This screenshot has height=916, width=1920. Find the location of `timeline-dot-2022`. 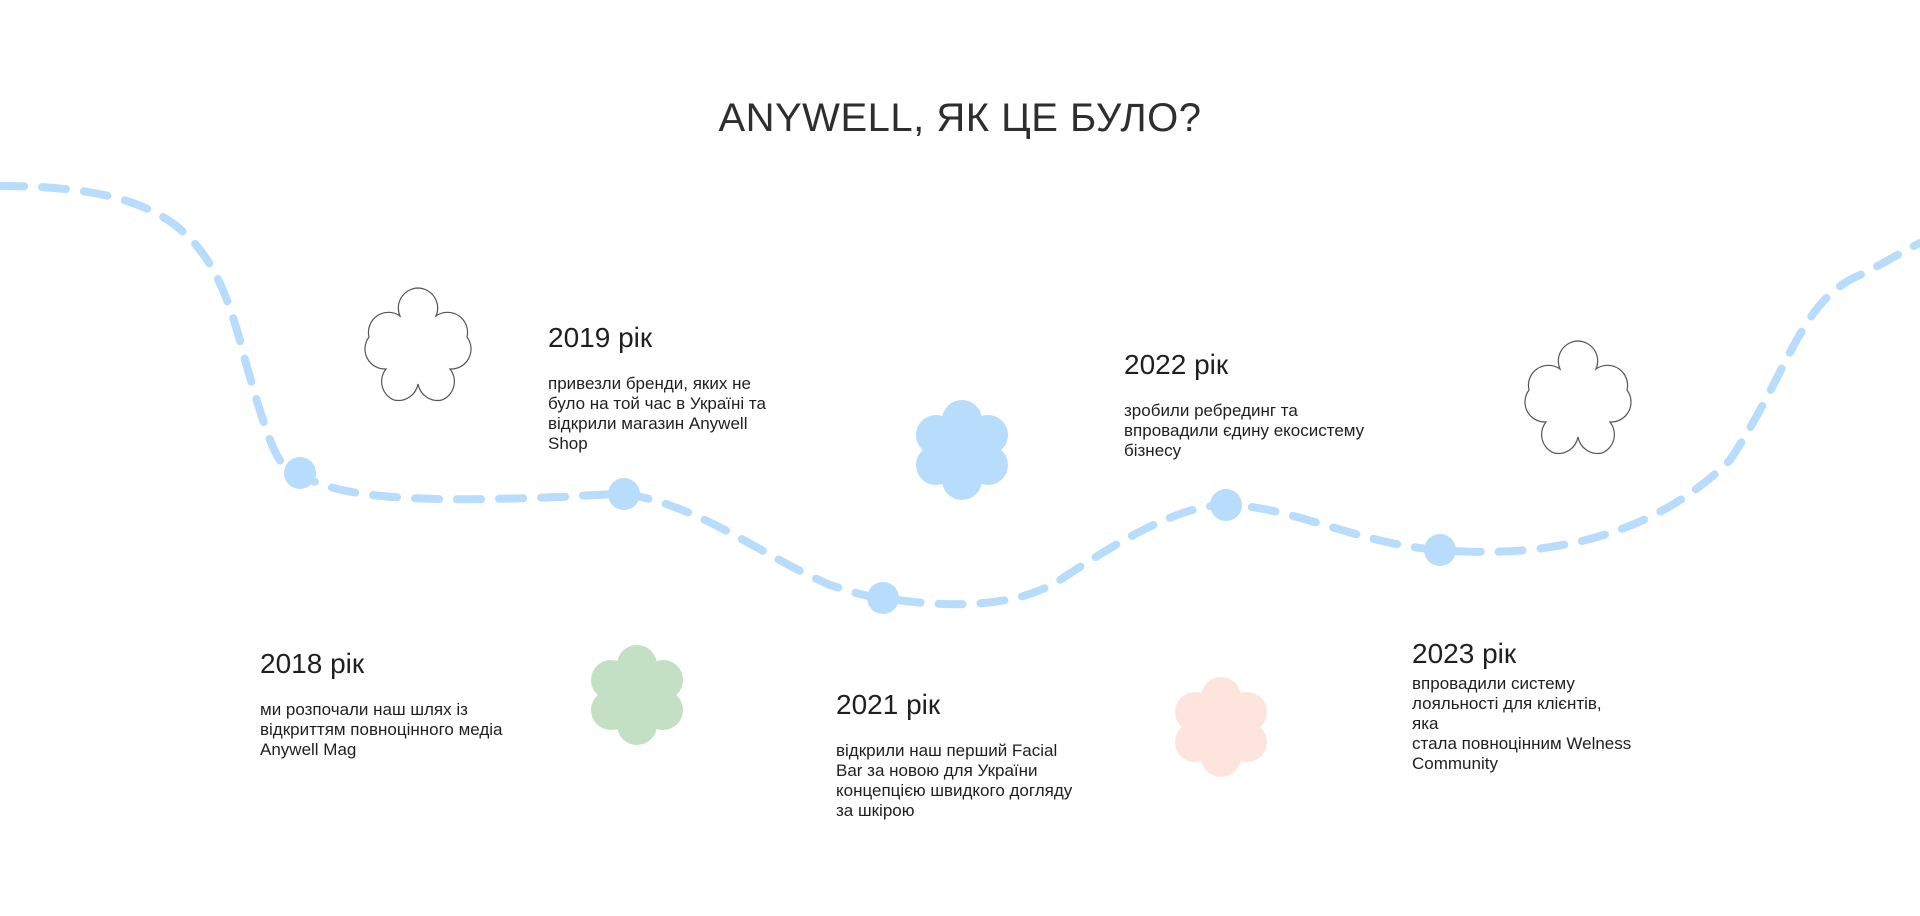

timeline-dot-2022 is located at coordinates (1226, 505).